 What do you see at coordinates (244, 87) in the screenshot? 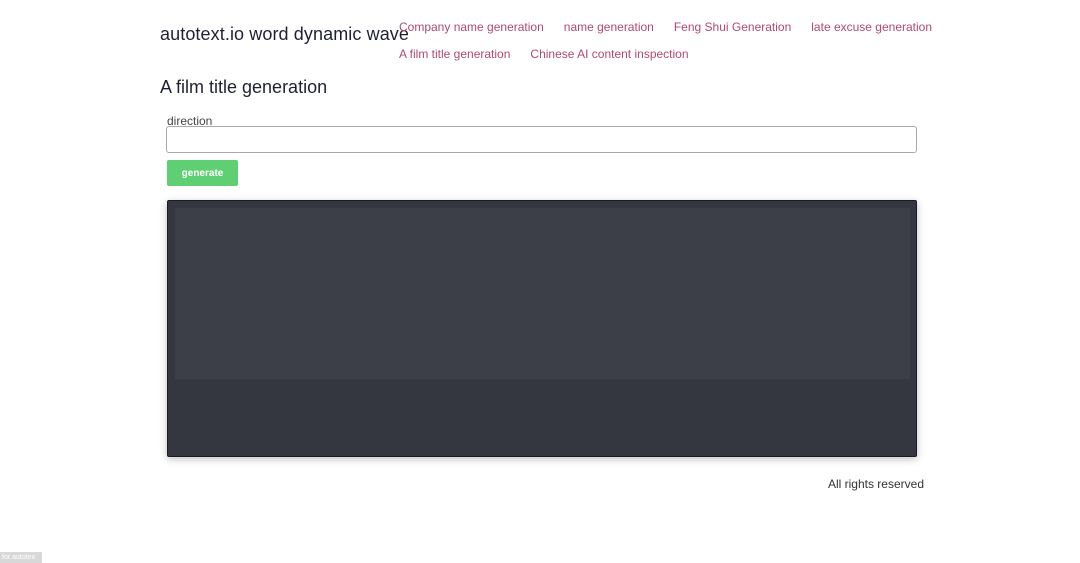
I see `page-title: A film title generation` at bounding box center [244, 87].